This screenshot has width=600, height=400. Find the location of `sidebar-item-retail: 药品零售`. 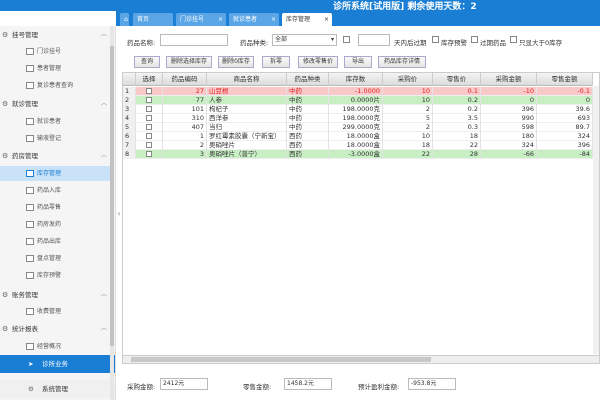

sidebar-item-retail: 药品零售 is located at coordinates (55, 207).